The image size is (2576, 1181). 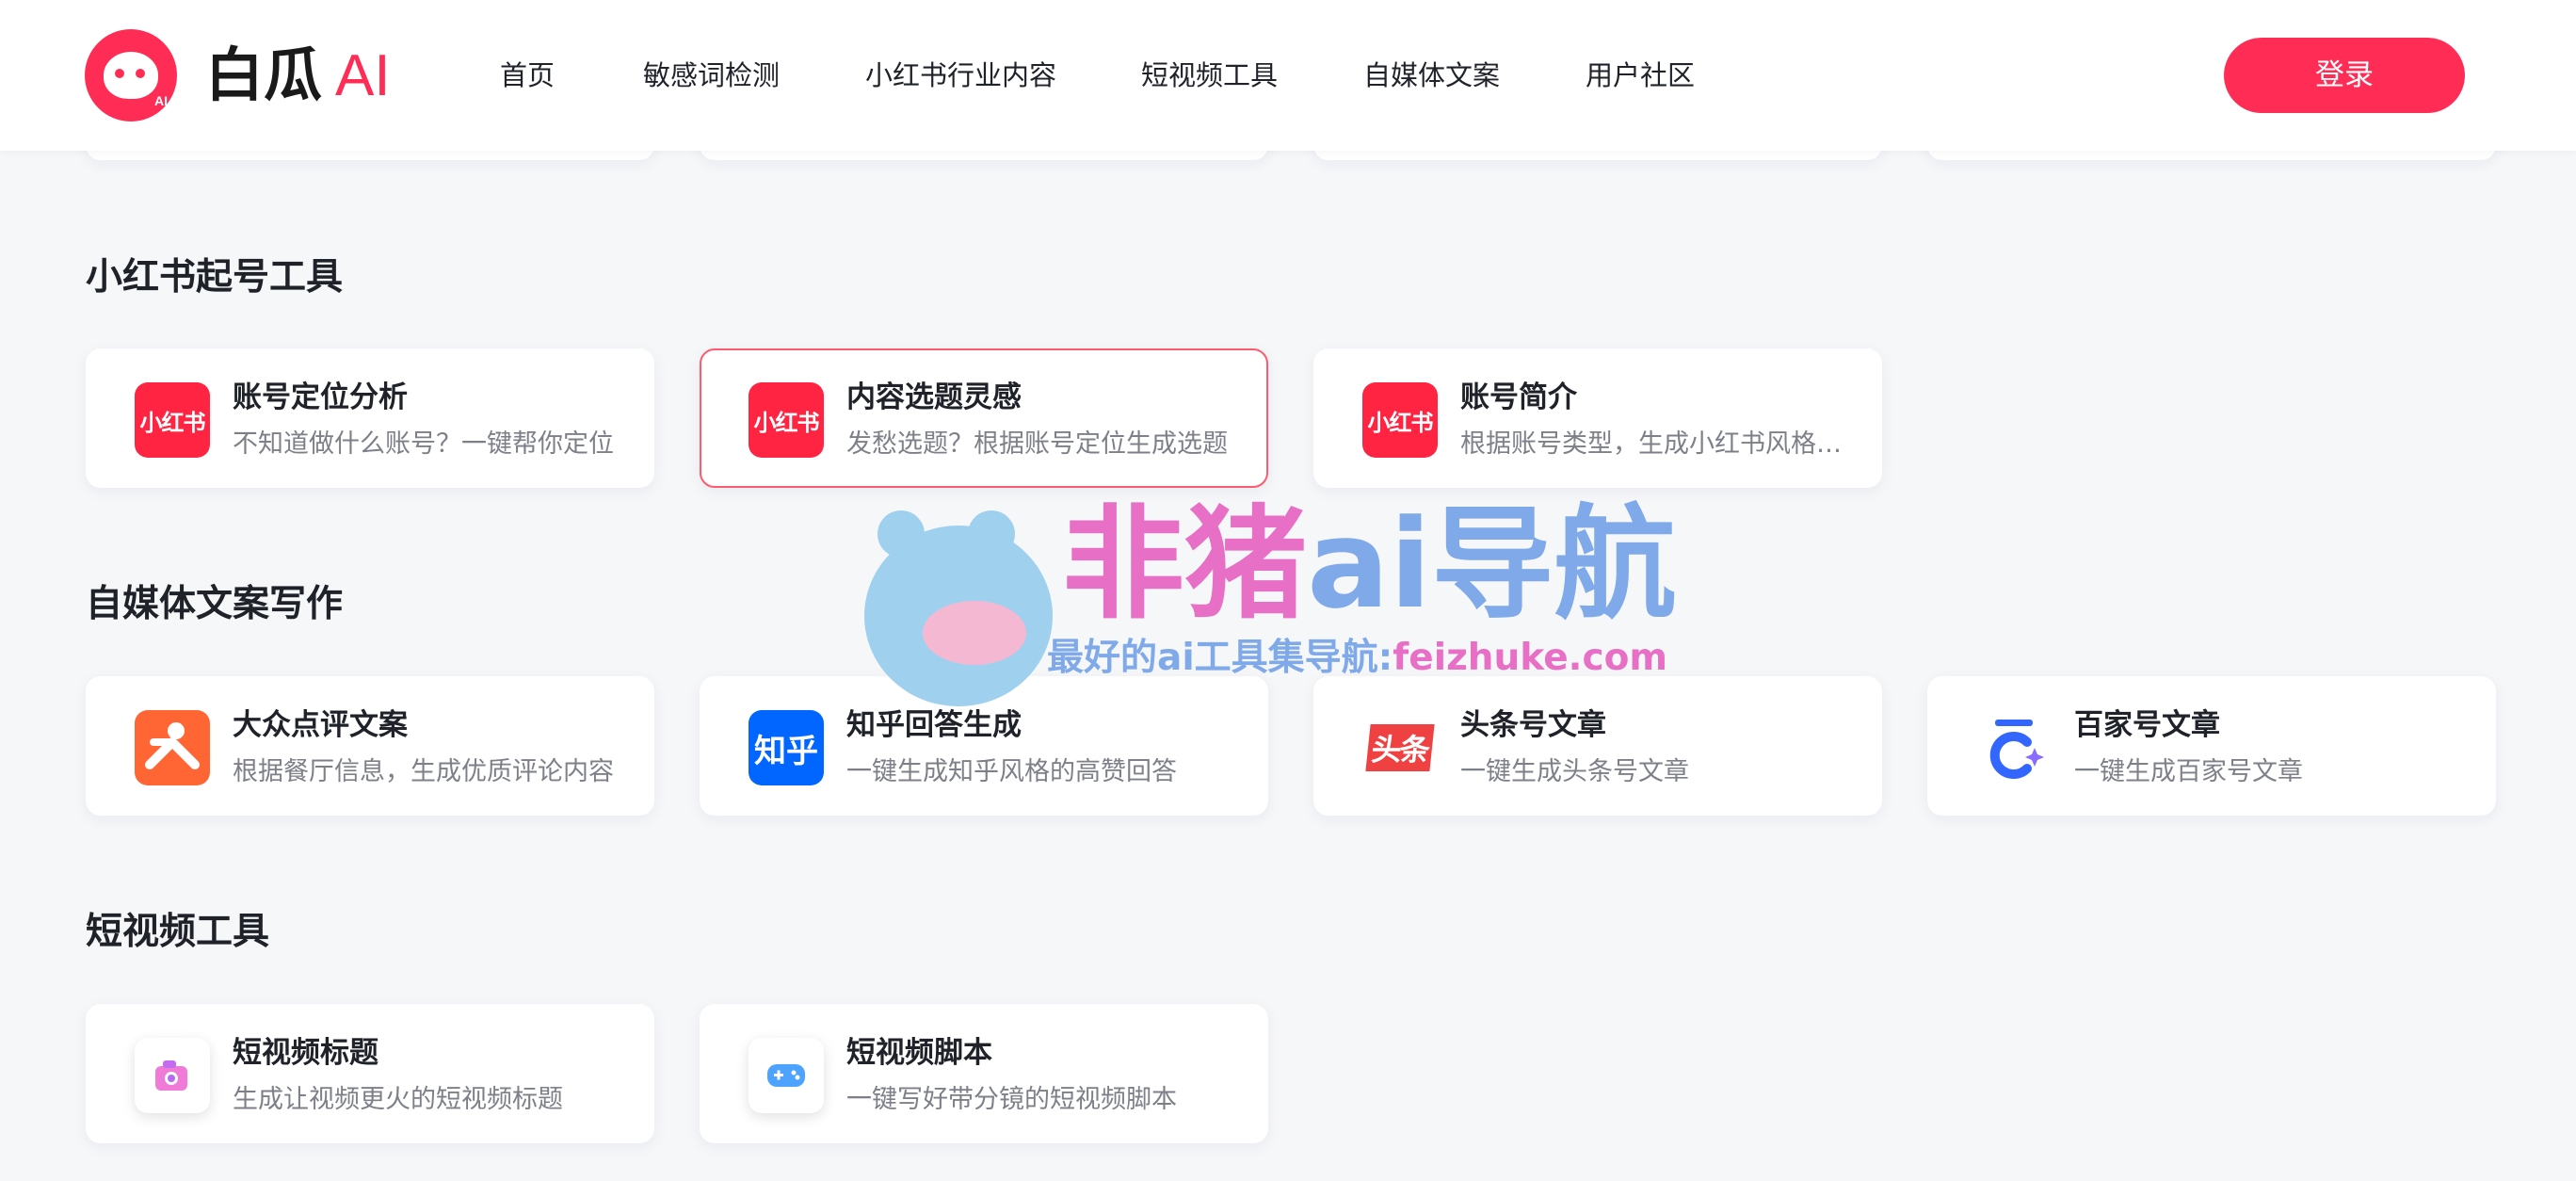 What do you see at coordinates (140, 73) in the screenshot?
I see `logo-eye-right` at bounding box center [140, 73].